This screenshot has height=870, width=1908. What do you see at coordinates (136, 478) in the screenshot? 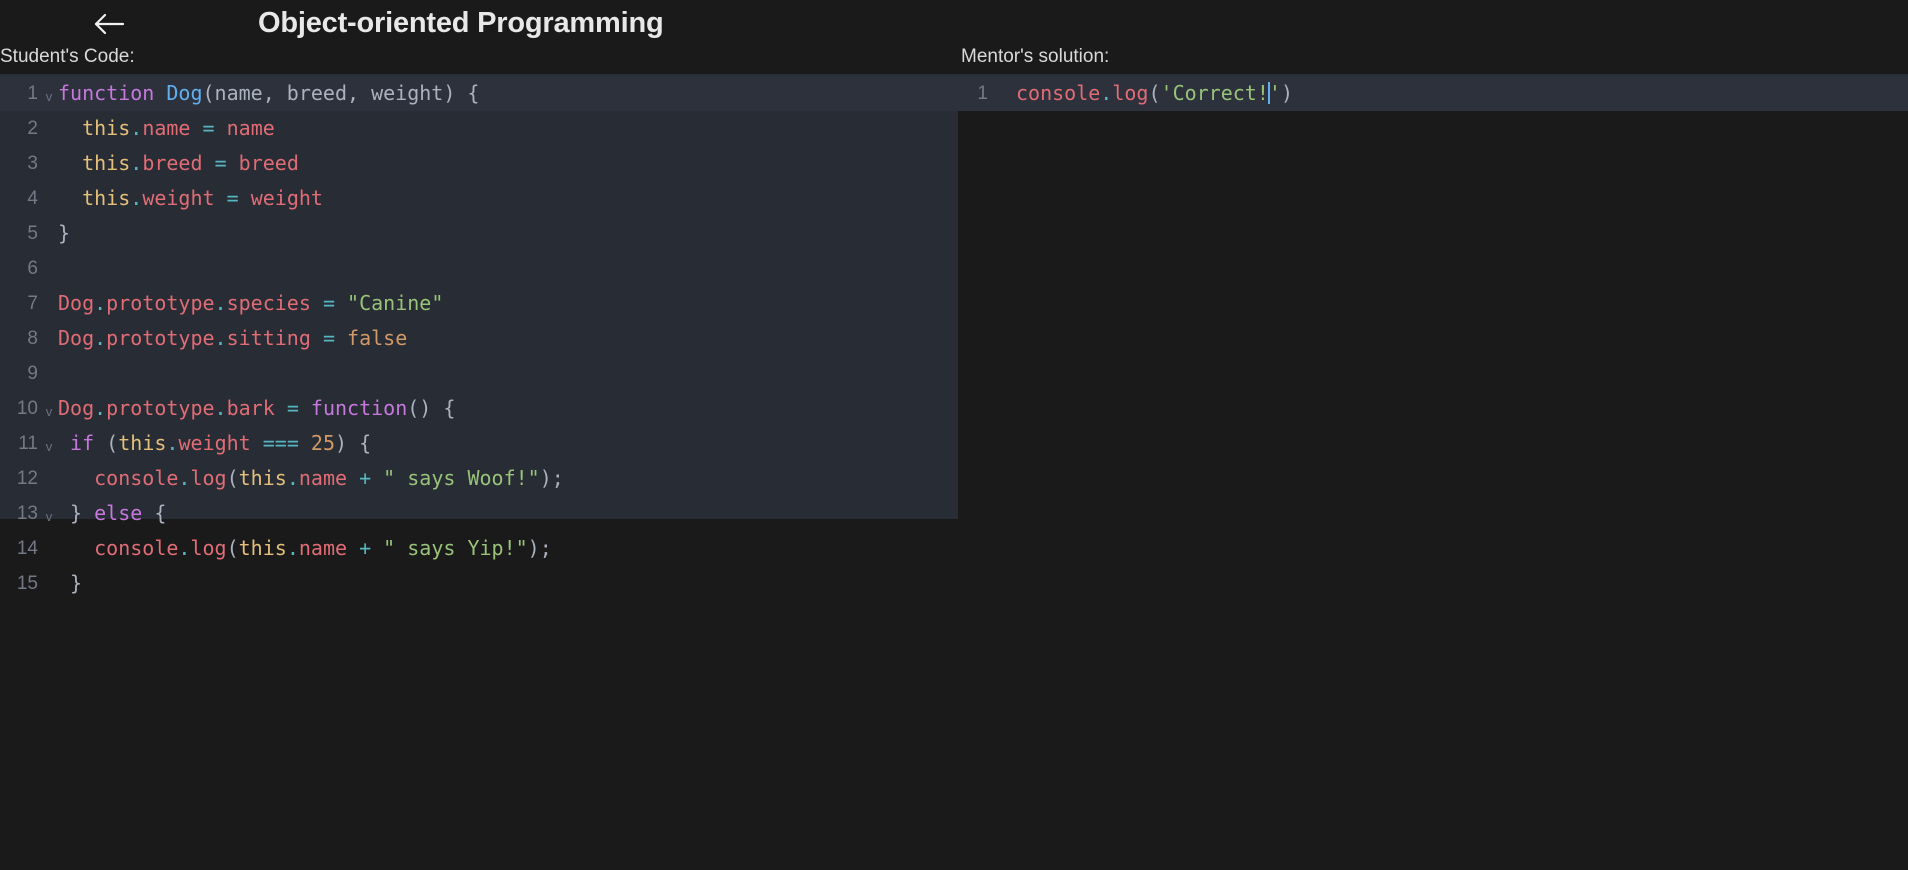
I see `code-token: console` at bounding box center [136, 478].